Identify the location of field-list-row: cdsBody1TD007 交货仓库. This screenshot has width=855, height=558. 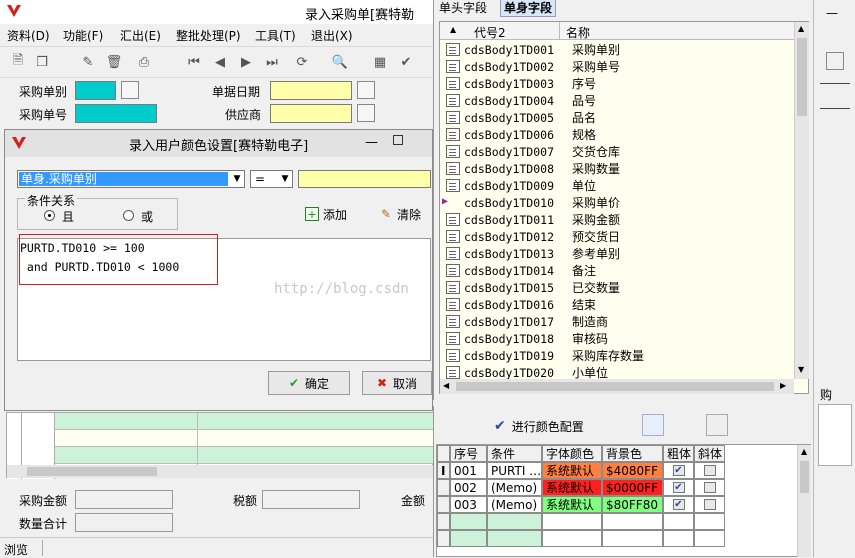
(615, 151).